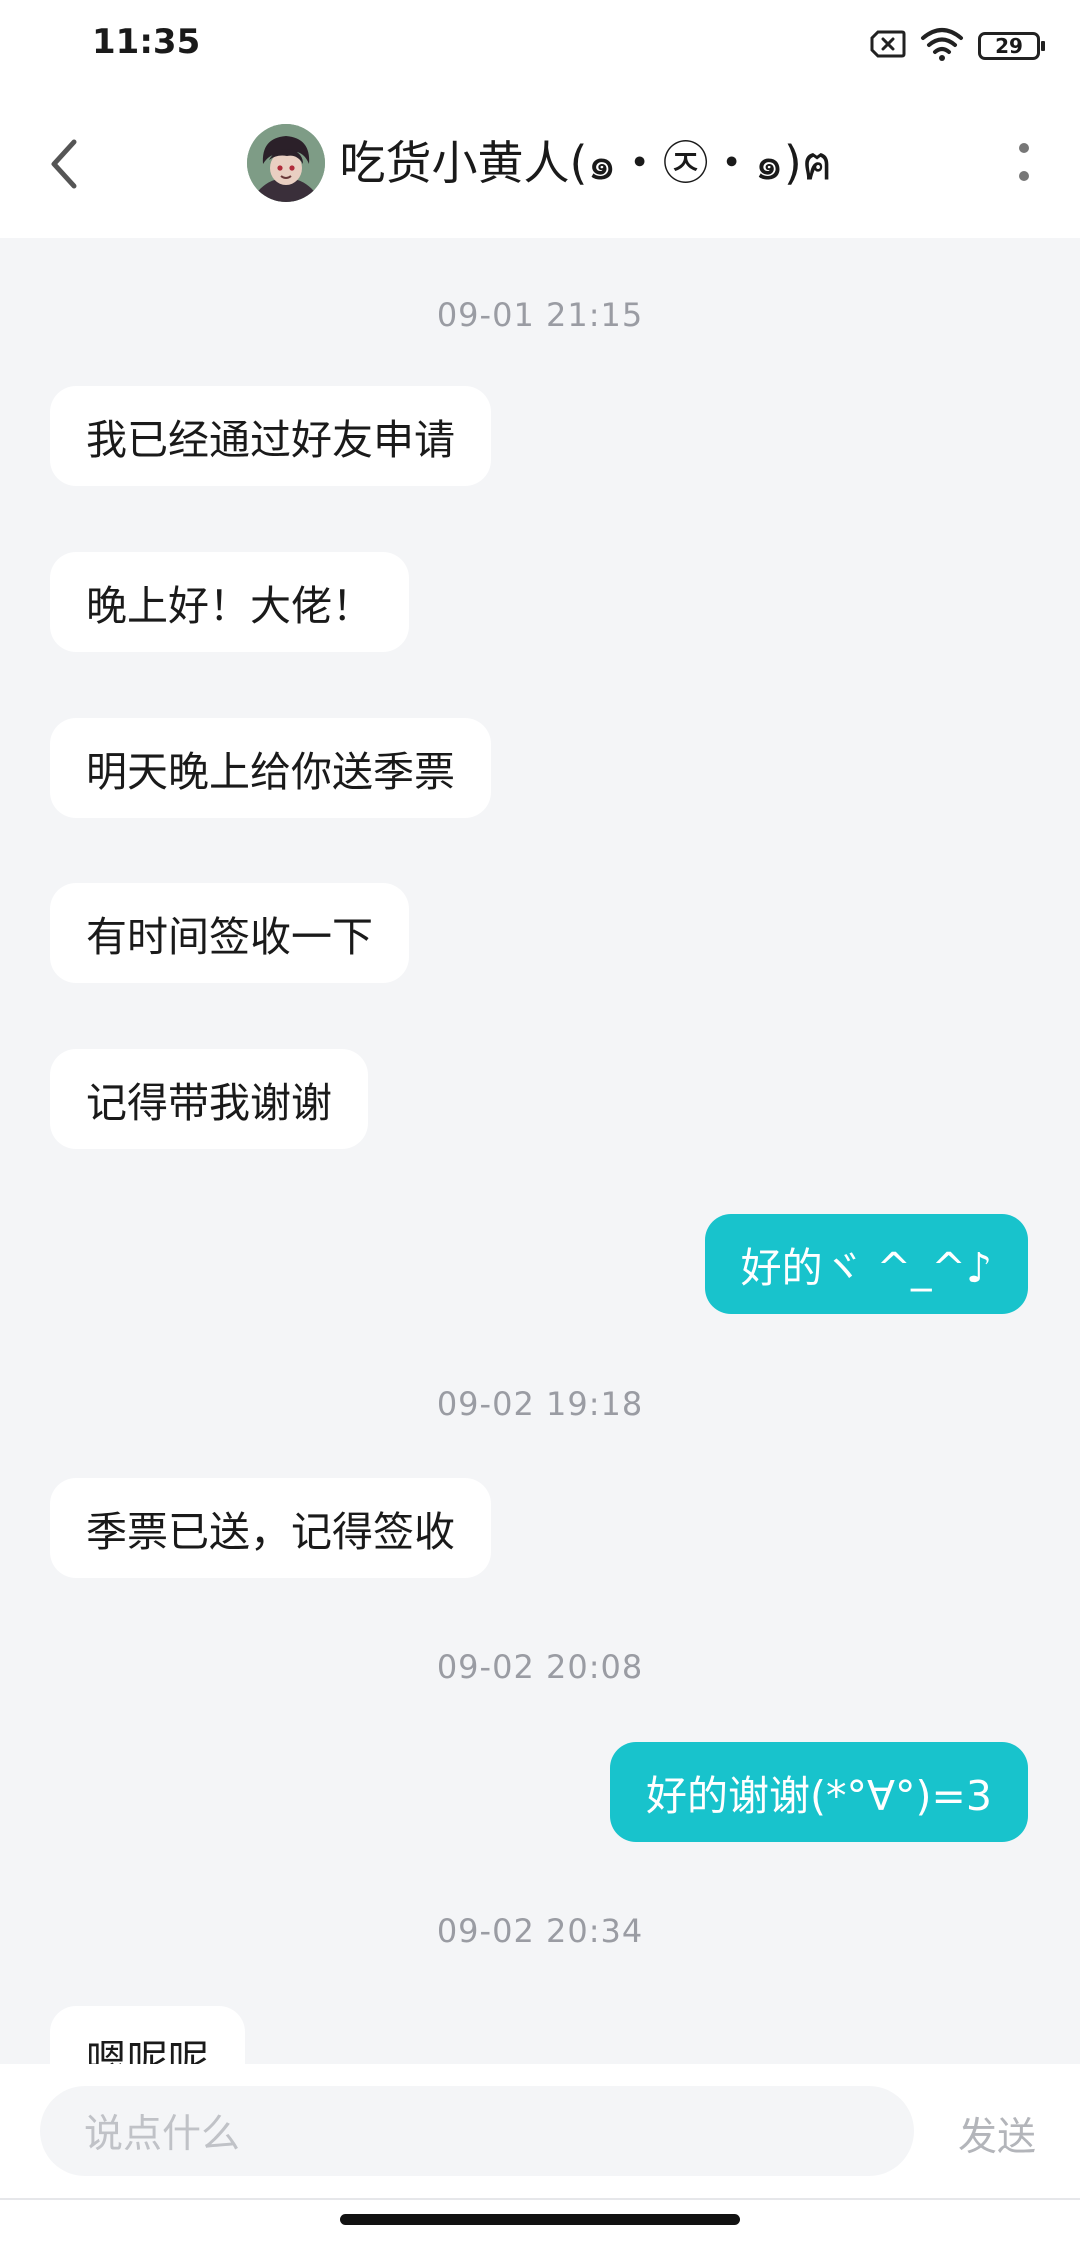  I want to click on send-button: 发送, so click(997, 2134).